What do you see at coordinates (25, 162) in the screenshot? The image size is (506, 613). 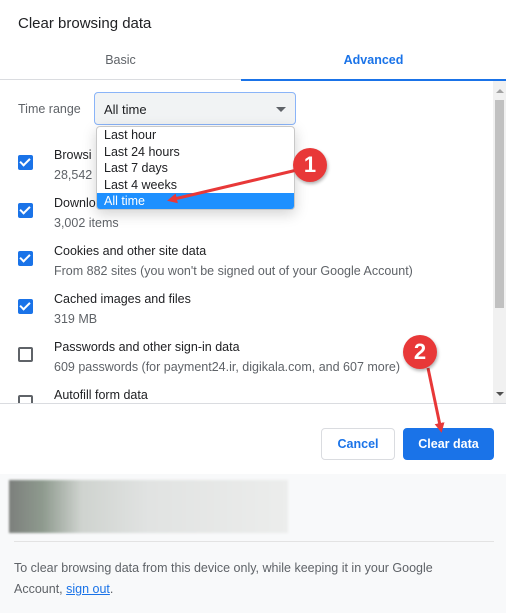 I see `checkbox-browsing-history` at bounding box center [25, 162].